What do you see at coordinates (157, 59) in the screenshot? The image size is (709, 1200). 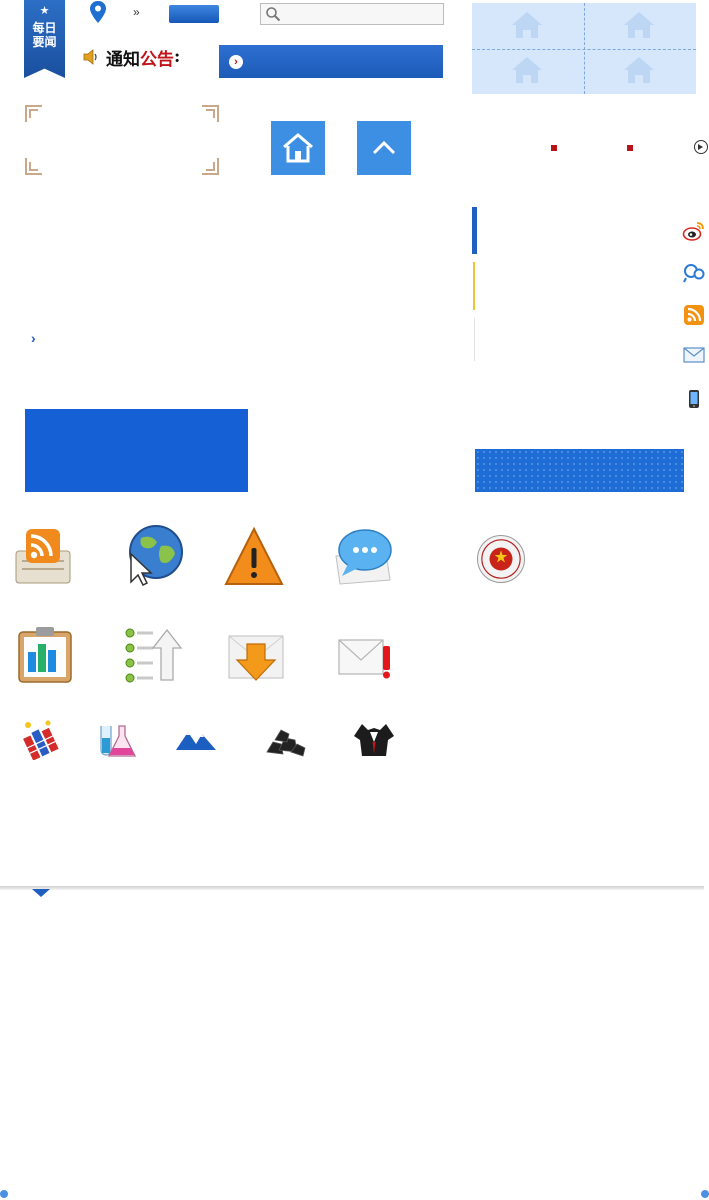 I see `notice-label-part2: 公告` at bounding box center [157, 59].